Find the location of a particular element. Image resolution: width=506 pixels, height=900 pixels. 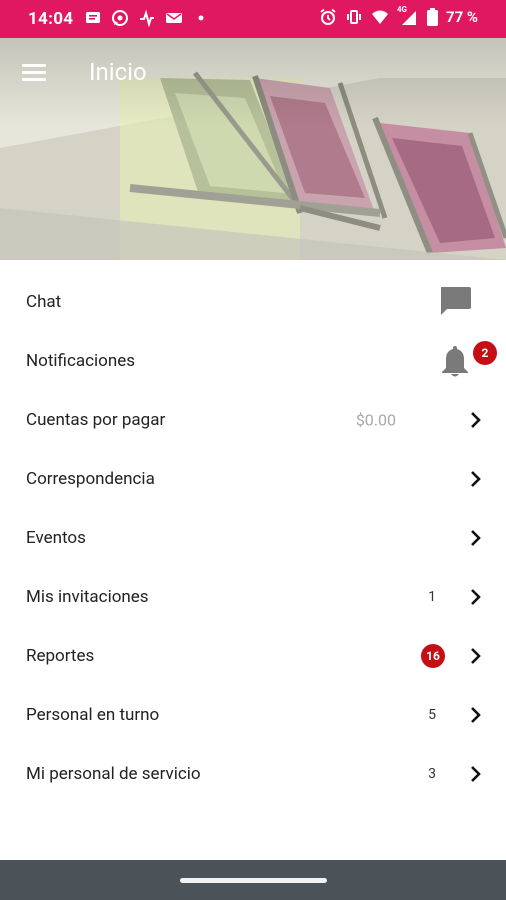

signal-icon is located at coordinates (408, 18).